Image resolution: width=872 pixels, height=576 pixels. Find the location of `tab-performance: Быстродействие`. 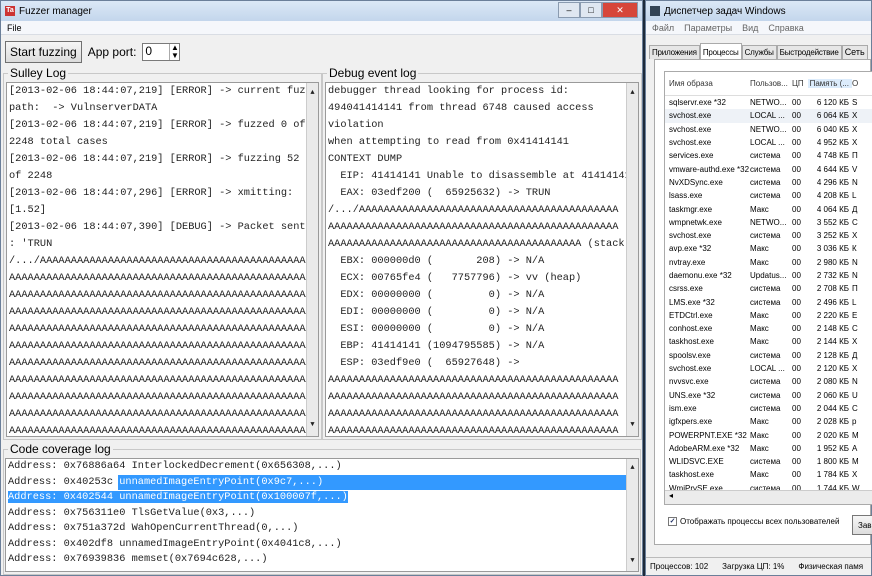

tab-performance: Быстродействие is located at coordinates (809, 52).